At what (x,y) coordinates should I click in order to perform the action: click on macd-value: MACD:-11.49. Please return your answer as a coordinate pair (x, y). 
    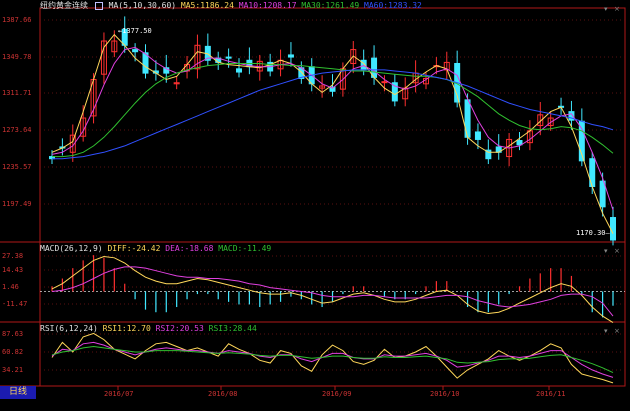
    Looking at the image, I should click on (245, 248).